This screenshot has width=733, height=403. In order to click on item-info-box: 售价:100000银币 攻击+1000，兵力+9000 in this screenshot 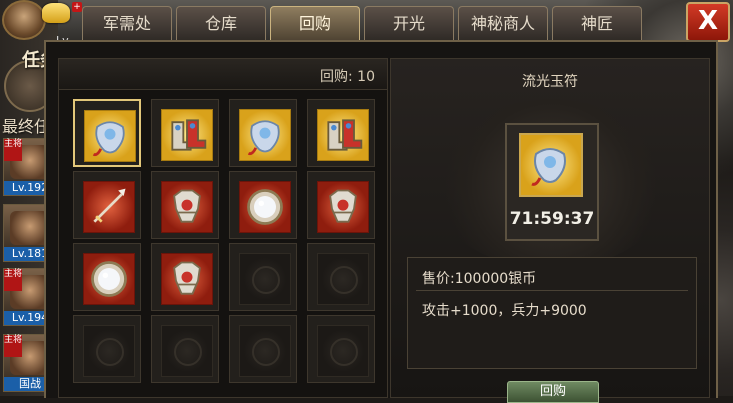, I will do `click(552, 313)`.